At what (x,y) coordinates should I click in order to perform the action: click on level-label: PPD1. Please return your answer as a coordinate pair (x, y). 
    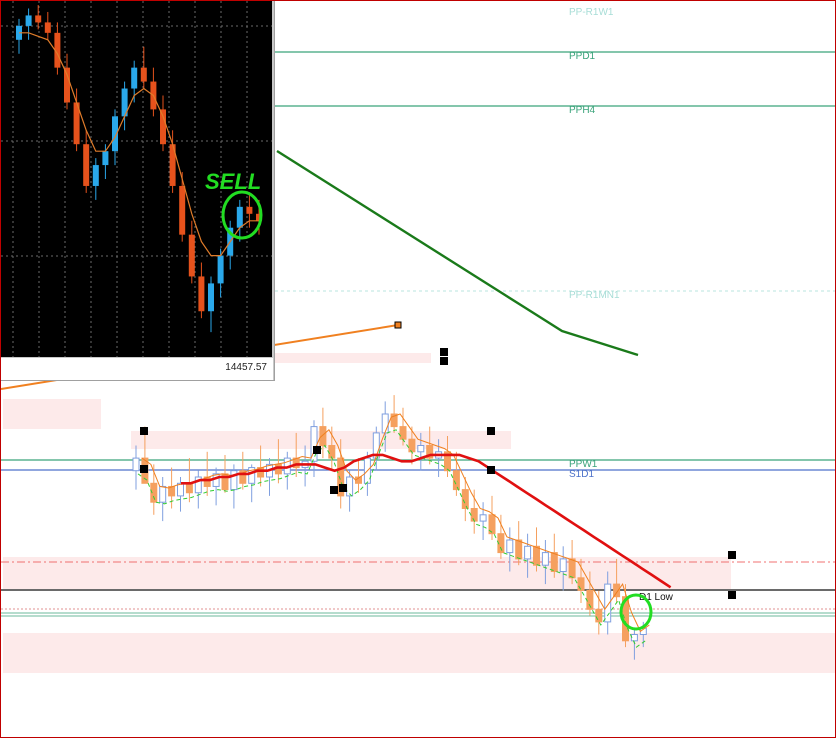
    Looking at the image, I should click on (582, 56).